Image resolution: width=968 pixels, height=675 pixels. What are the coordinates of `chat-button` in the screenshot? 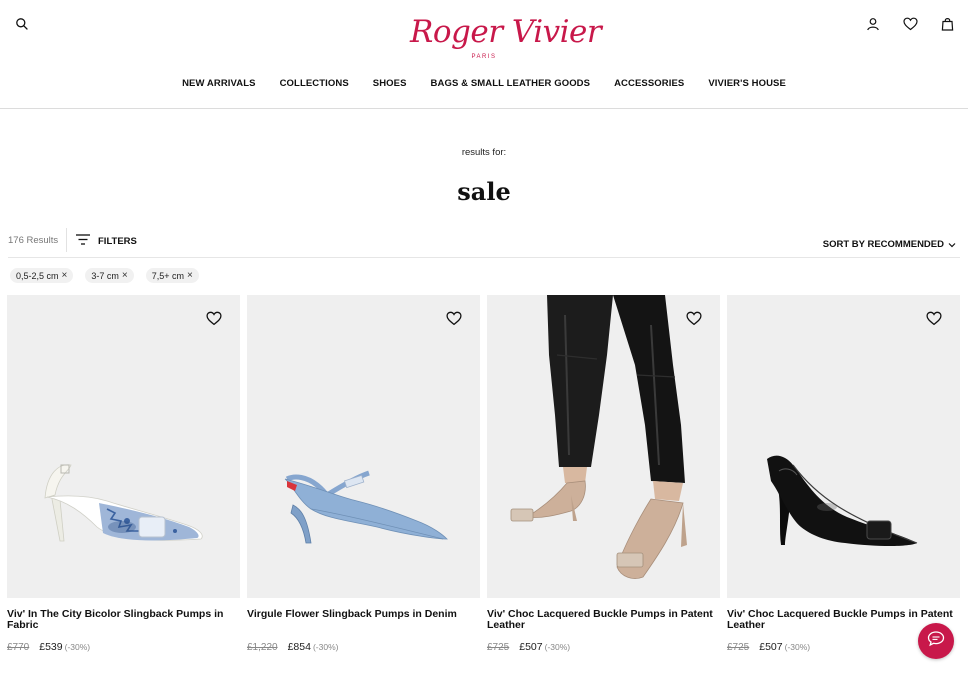 It's located at (936, 641).